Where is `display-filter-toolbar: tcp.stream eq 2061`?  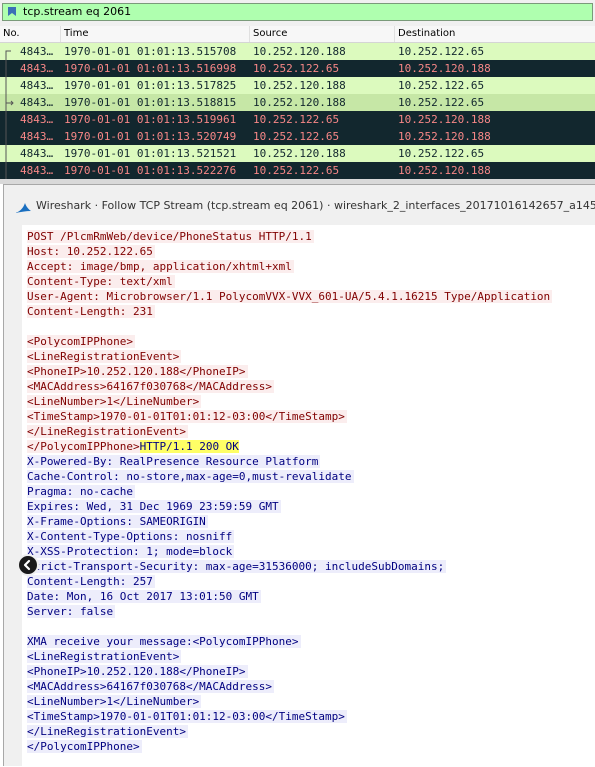
display-filter-toolbar: tcp.stream eq 2061 is located at coordinates (297, 13).